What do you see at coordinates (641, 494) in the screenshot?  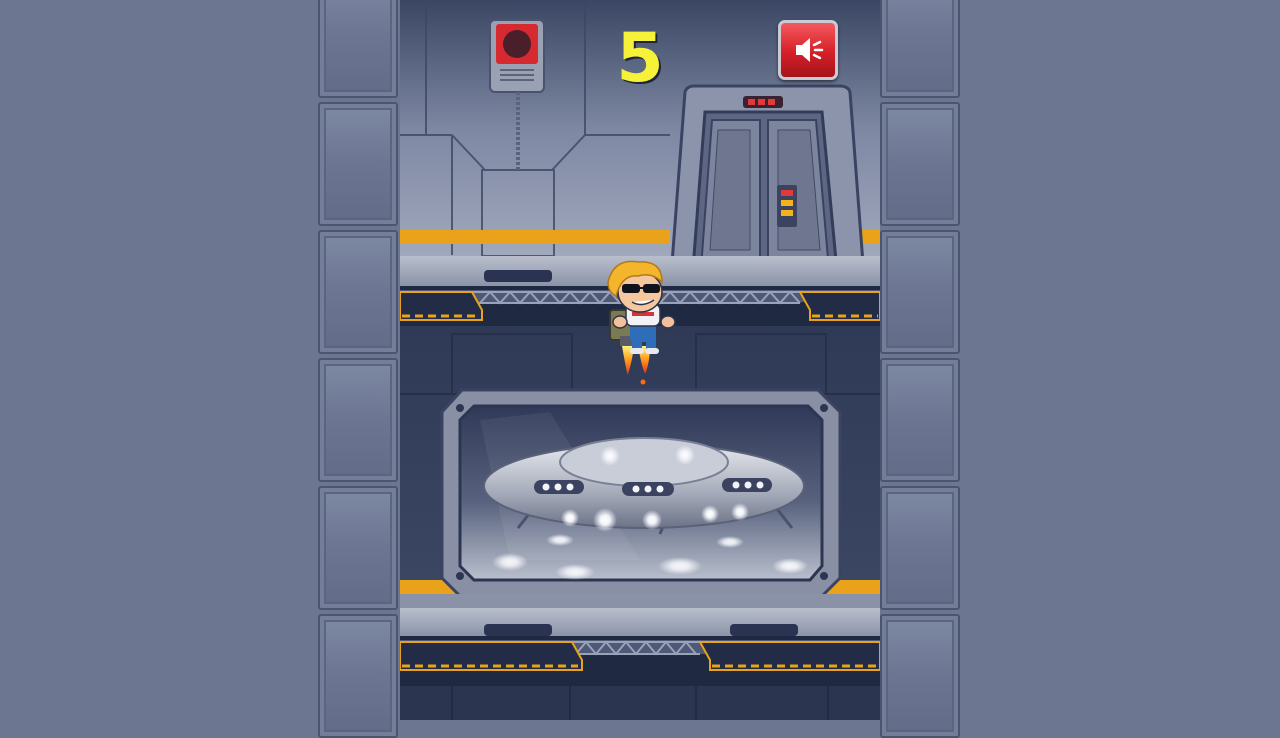 I see `hangar-window` at bounding box center [641, 494].